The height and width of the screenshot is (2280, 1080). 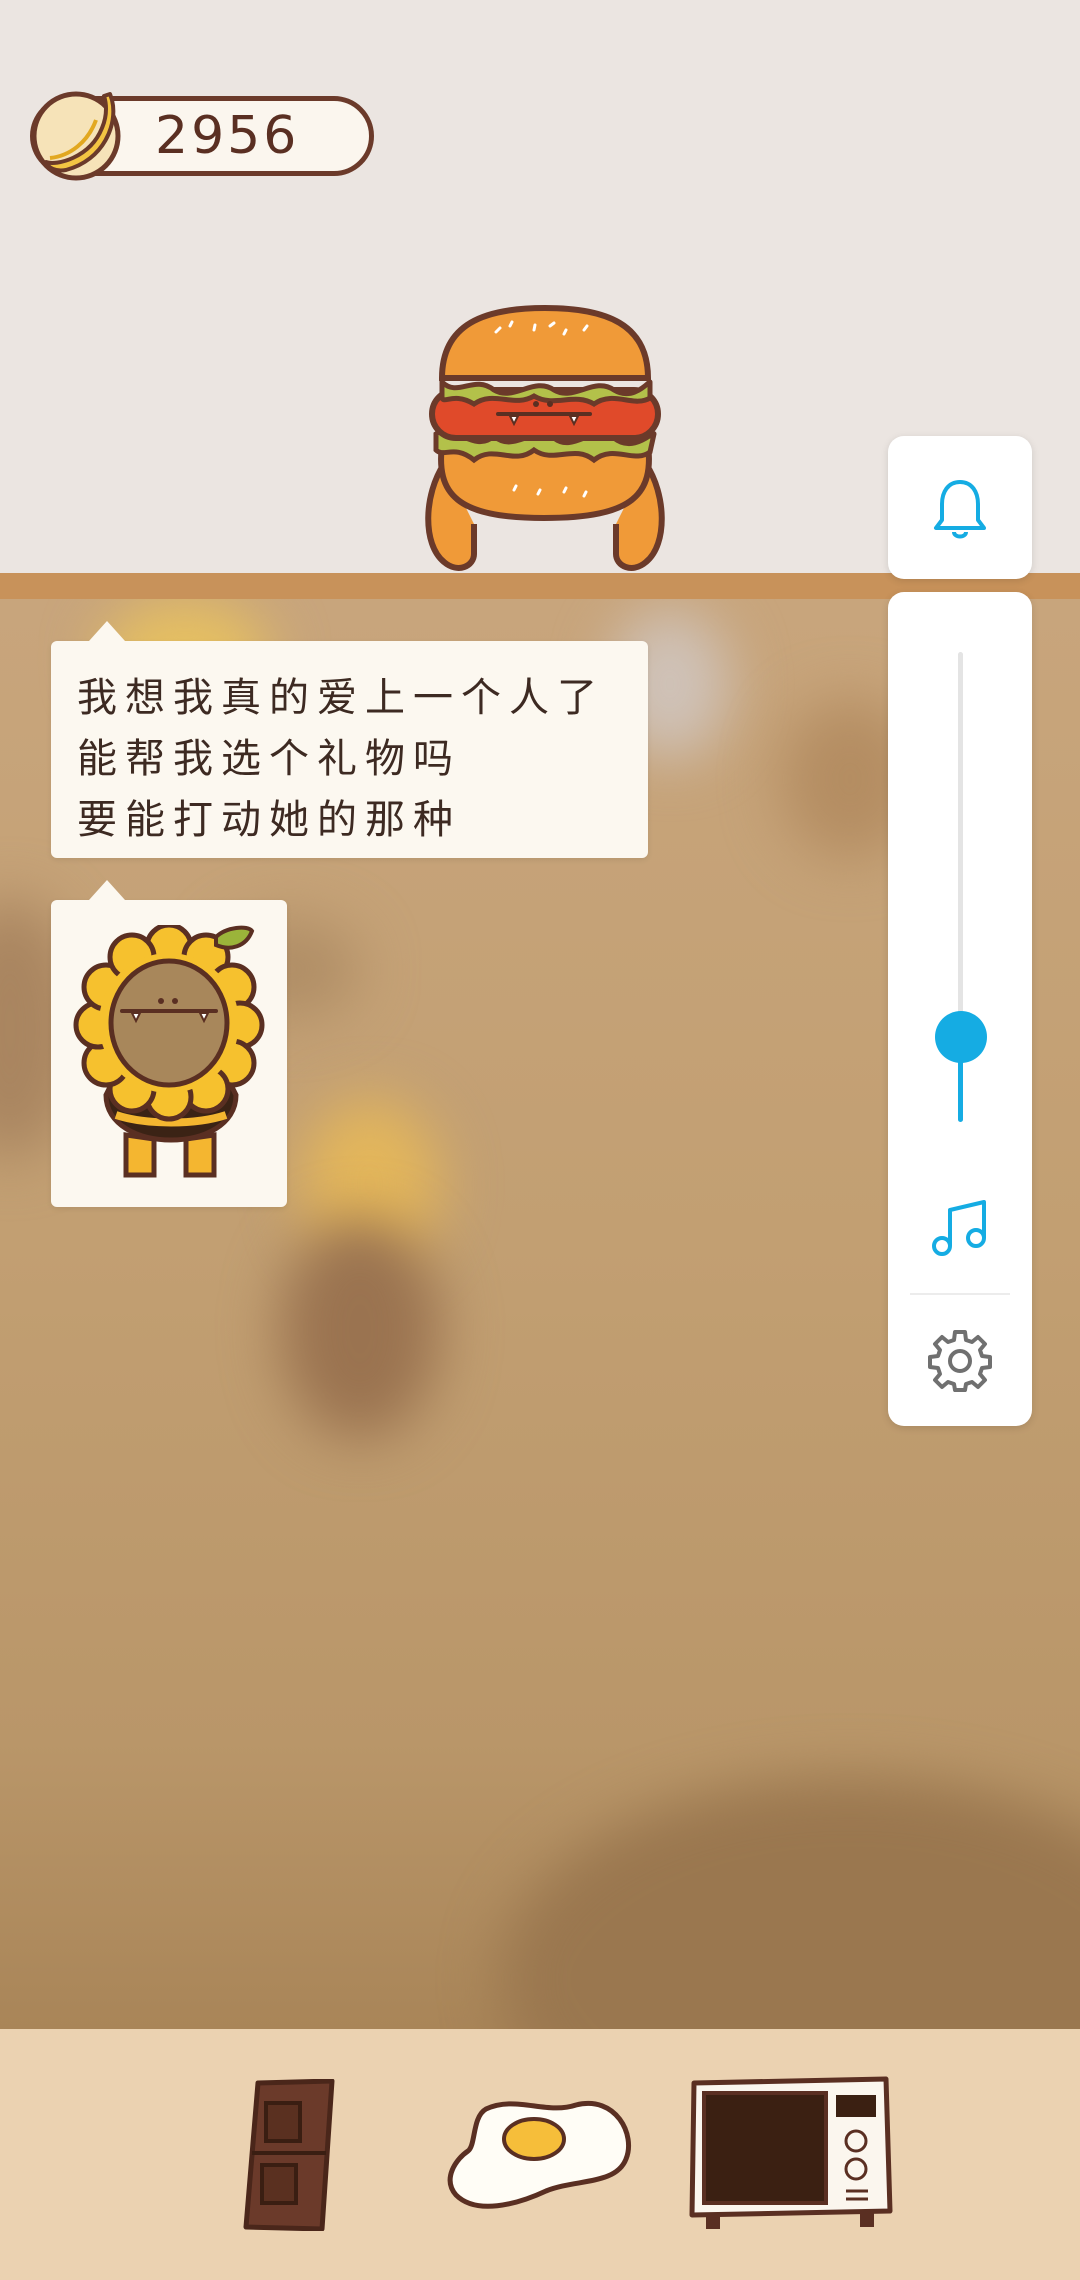 What do you see at coordinates (290, 2155) in the screenshot?
I see `chocolate-bar-item` at bounding box center [290, 2155].